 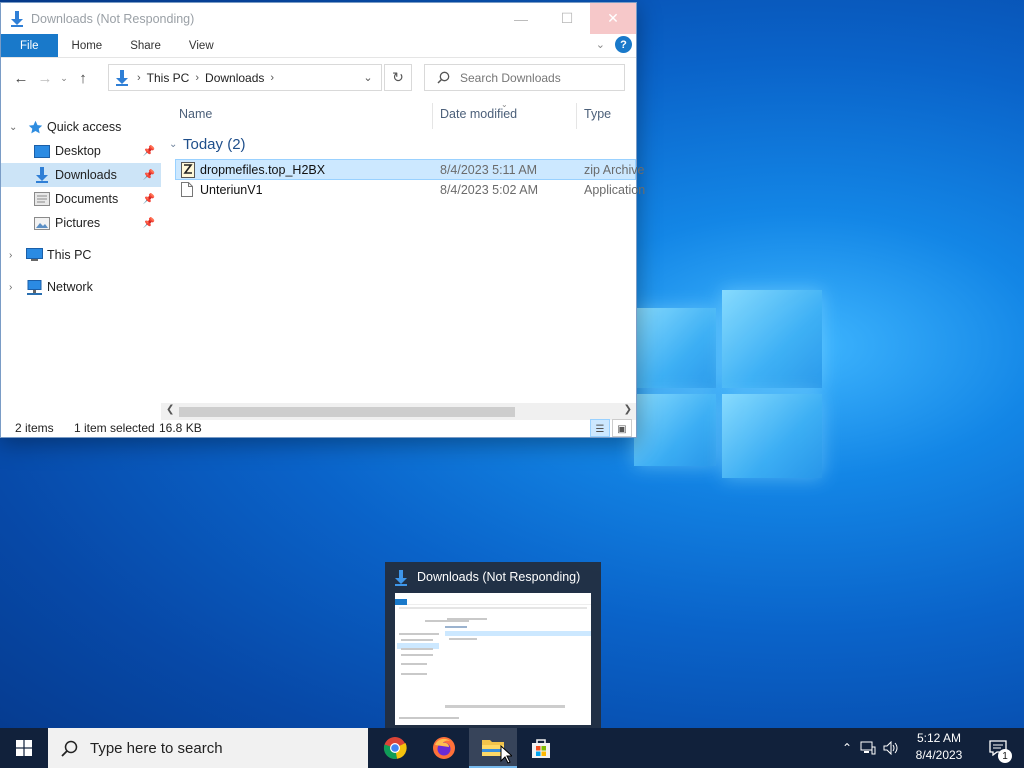 I want to click on search-placeholder: Search Downloads, so click(x=510, y=77).